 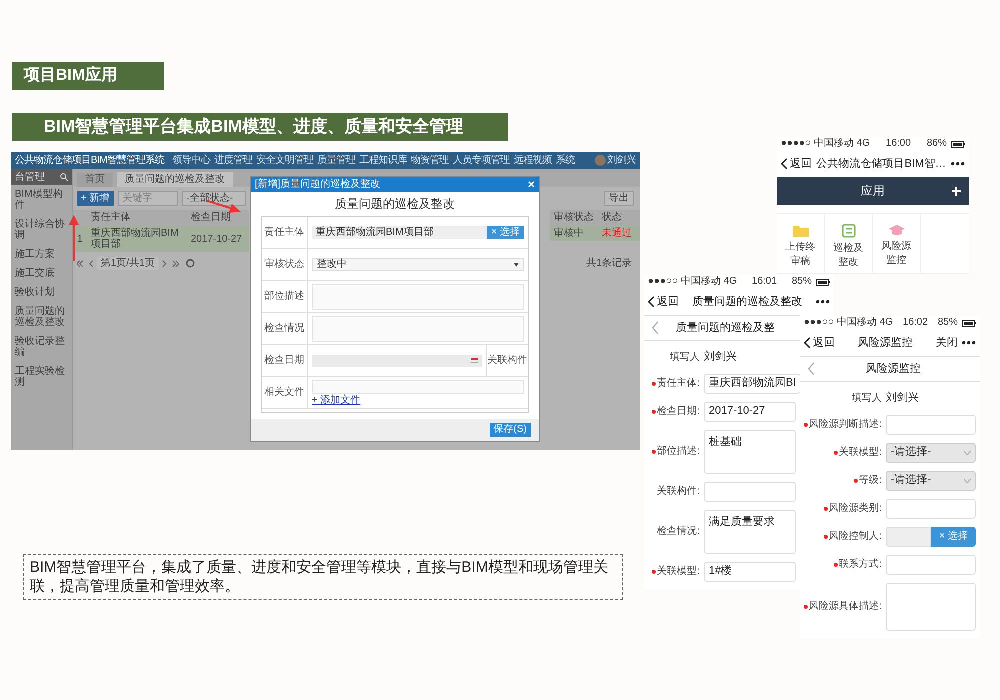 I want to click on annotation-arrow, so click(x=74, y=238).